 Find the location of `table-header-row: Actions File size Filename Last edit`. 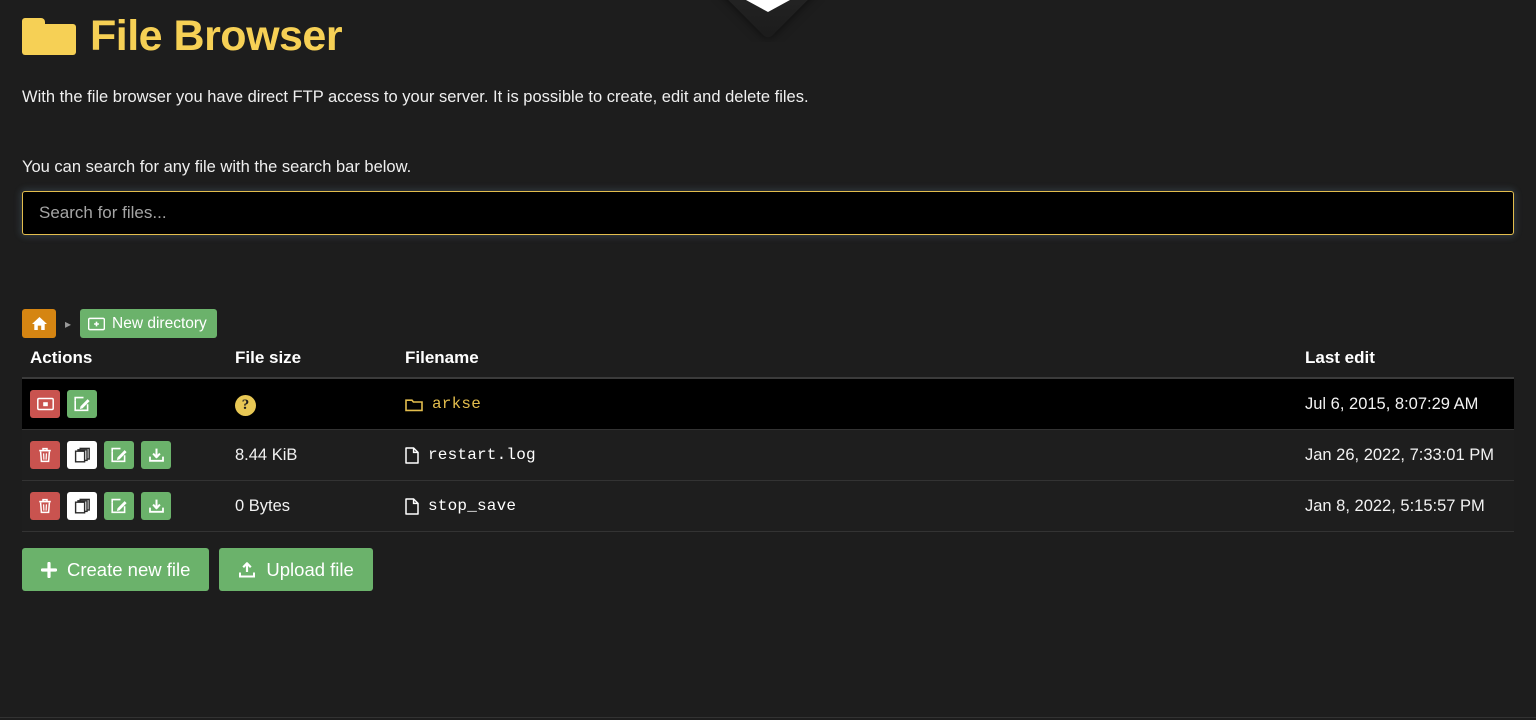

table-header-row: Actions File size Filename Last edit is located at coordinates (768, 361).